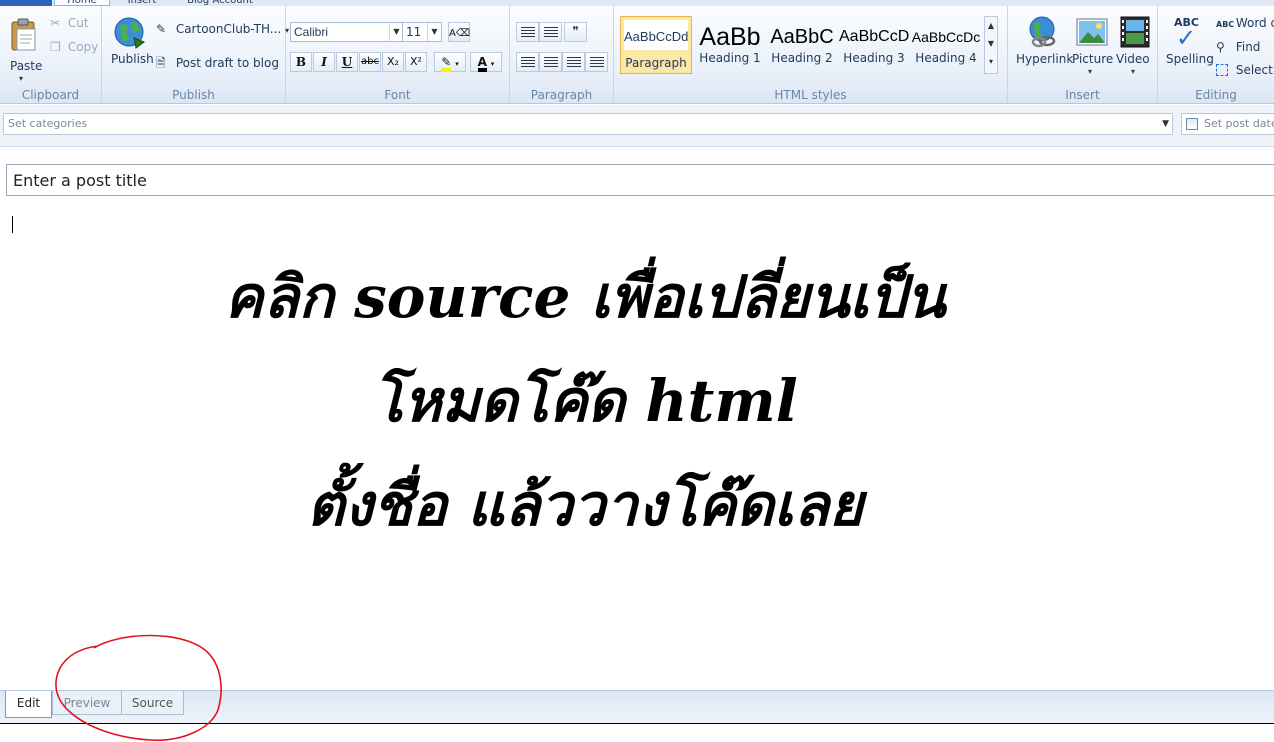 This screenshot has height=742, width=1274. I want to click on body-text-line: ตั้งชื่อ แล้ววางโค๊ดเลย, so click(585, 505).